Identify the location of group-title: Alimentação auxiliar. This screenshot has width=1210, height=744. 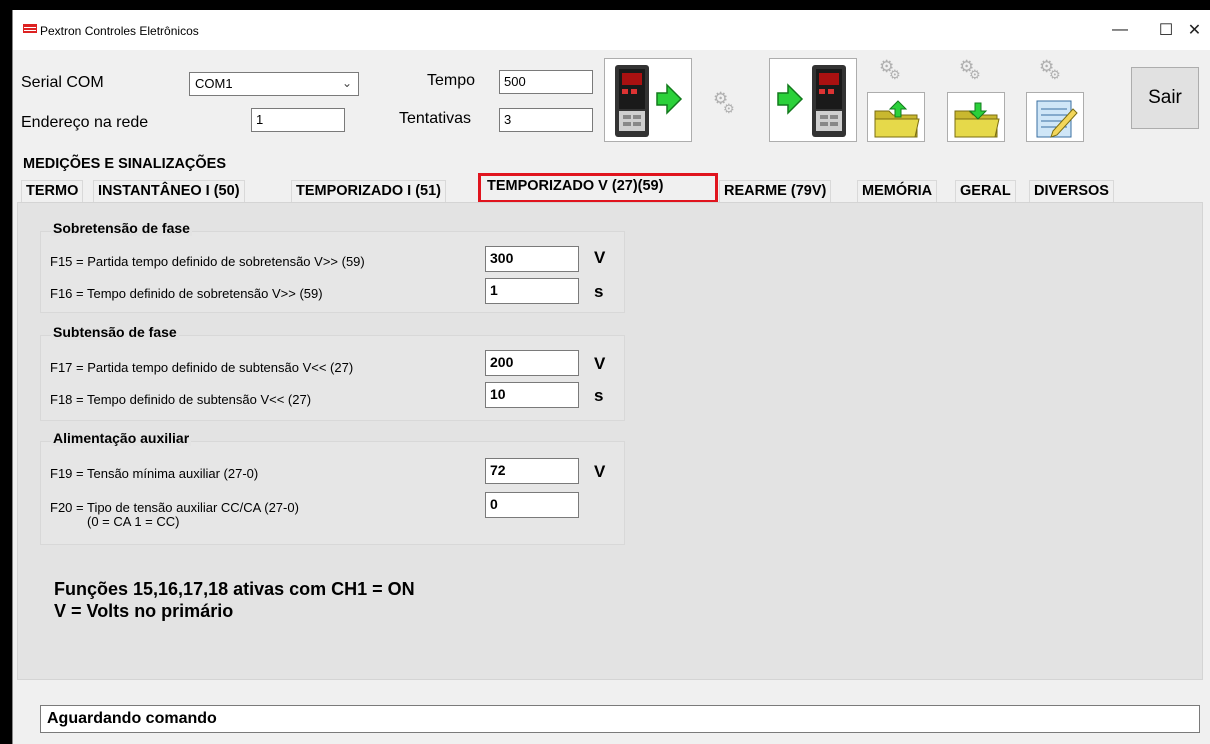
(121, 438).